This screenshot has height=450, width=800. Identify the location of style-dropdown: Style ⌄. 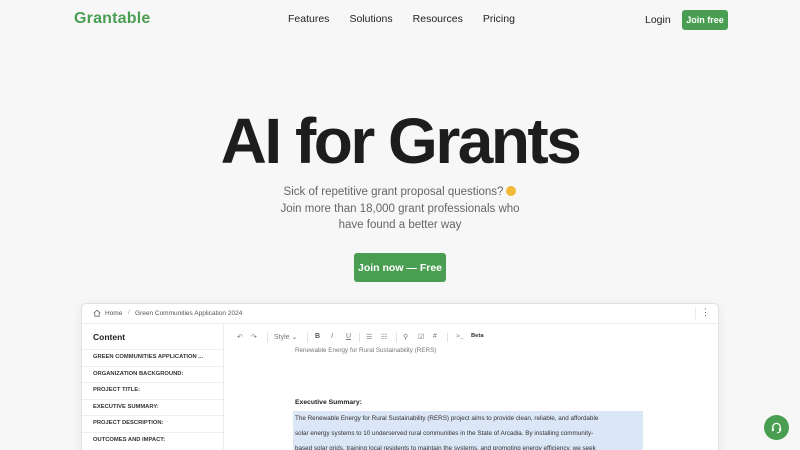
(285, 337).